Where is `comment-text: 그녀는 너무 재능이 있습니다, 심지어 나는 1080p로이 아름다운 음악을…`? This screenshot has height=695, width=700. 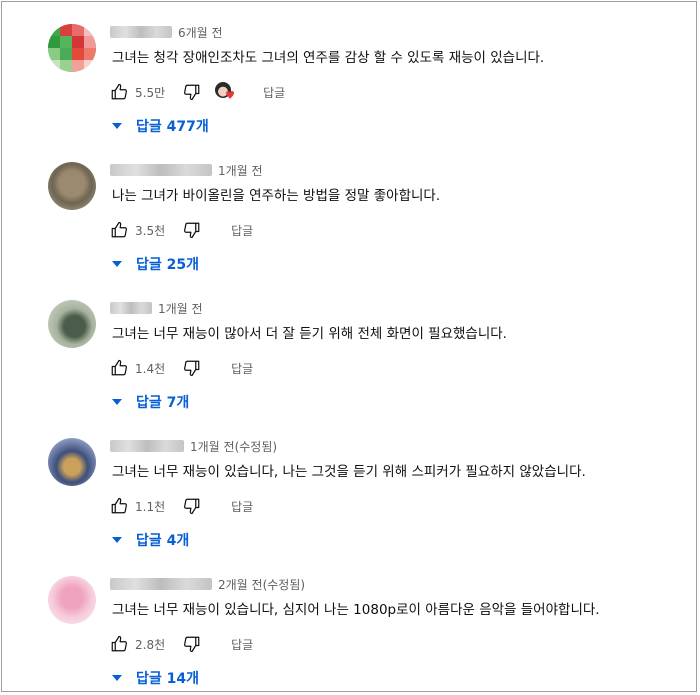 comment-text: 그녀는 너무 재능이 있습니다, 심지어 나는 1080p로이 아름다운 음악을… is located at coordinates (356, 610).